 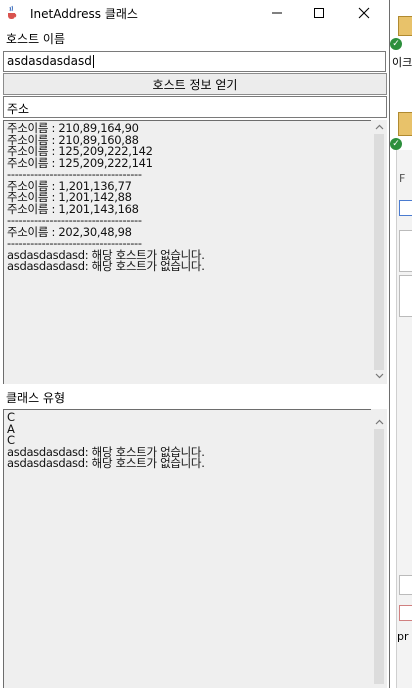 I want to click on background-browser-panel: F pr, so click(x=404, y=419).